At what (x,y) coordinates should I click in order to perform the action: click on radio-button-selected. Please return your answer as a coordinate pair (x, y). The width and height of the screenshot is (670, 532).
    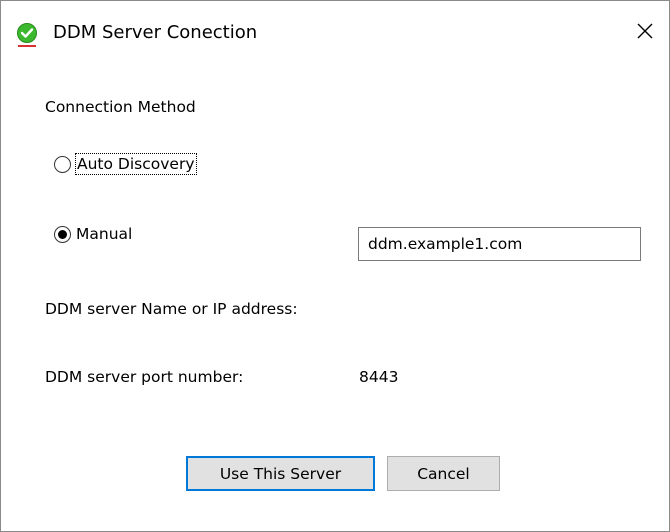
    Looking at the image, I should click on (62, 234).